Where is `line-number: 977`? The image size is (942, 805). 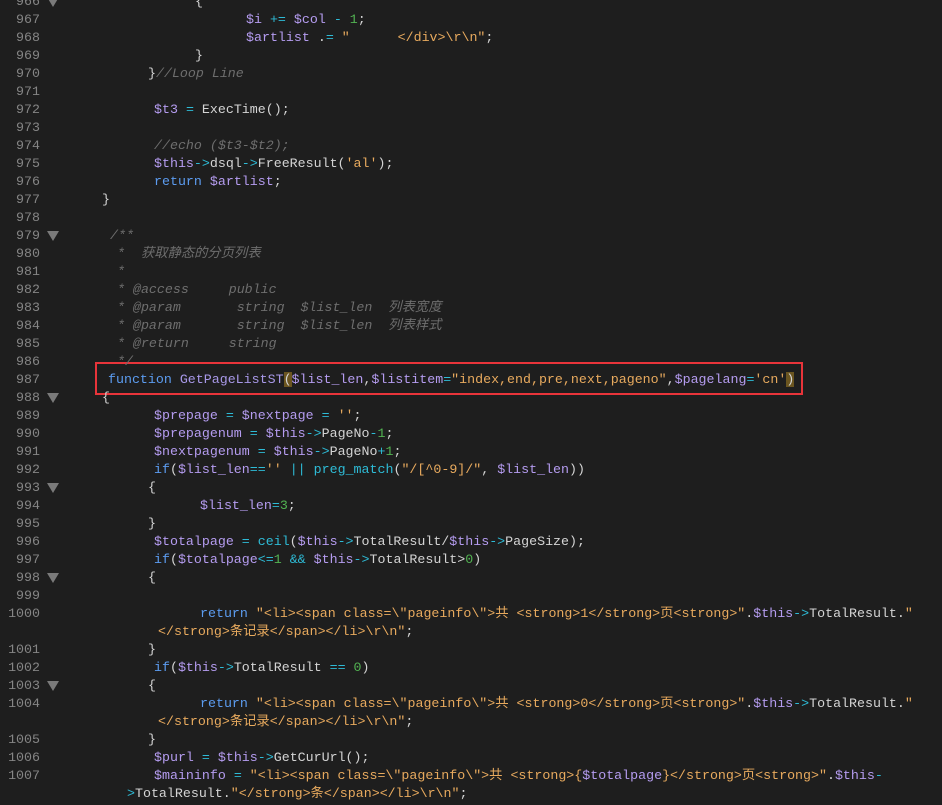 line-number: 977 is located at coordinates (28, 199).